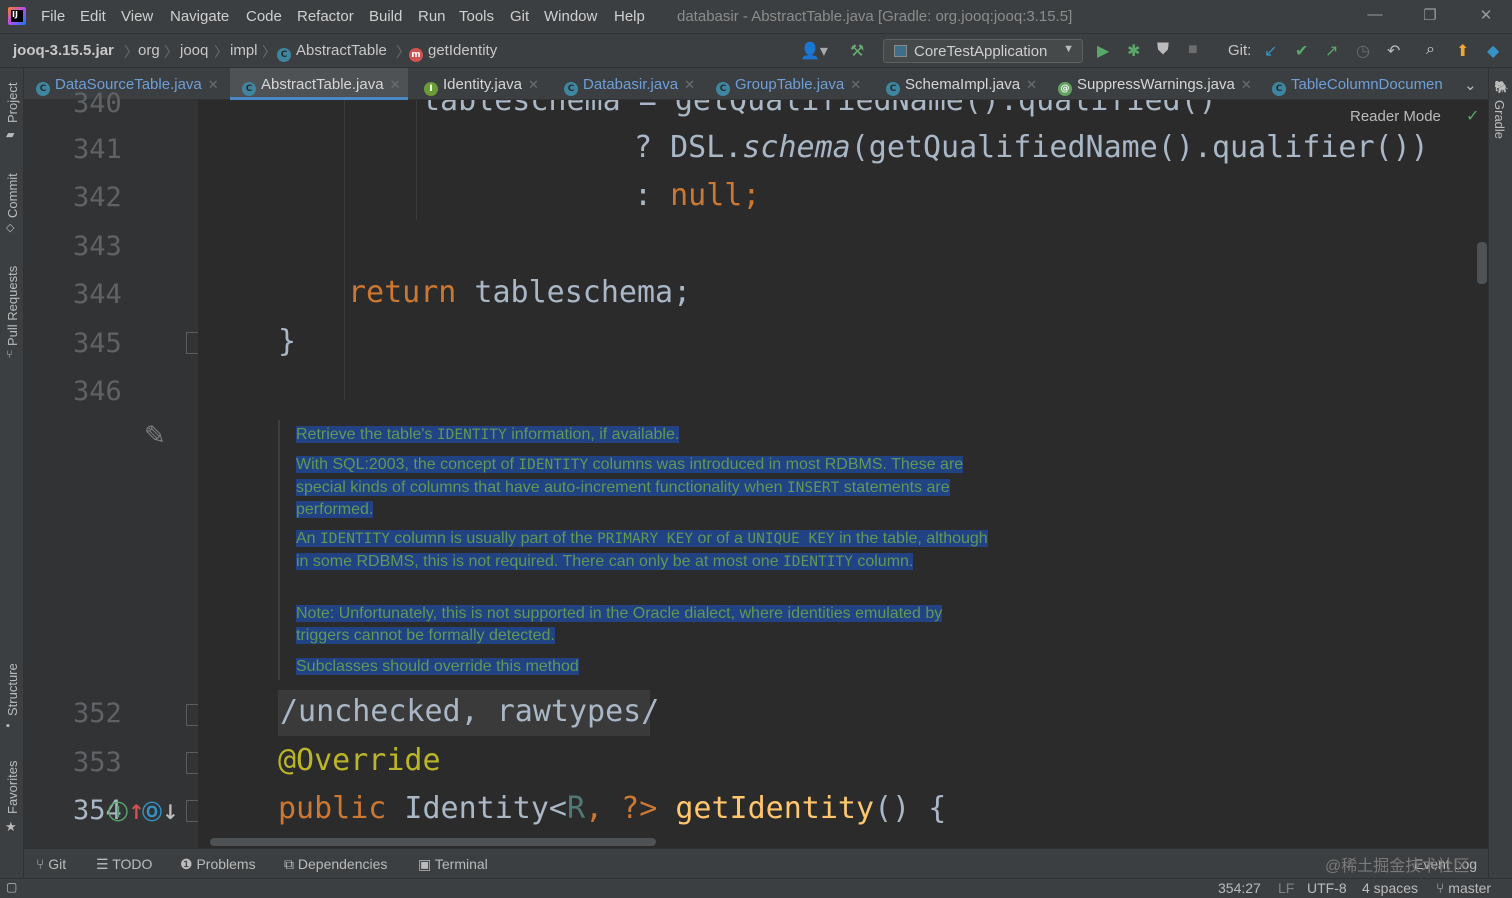 This screenshot has height=898, width=1512. Describe the element at coordinates (1133, 51) in the screenshot. I see `debug-icon: ✱` at that location.